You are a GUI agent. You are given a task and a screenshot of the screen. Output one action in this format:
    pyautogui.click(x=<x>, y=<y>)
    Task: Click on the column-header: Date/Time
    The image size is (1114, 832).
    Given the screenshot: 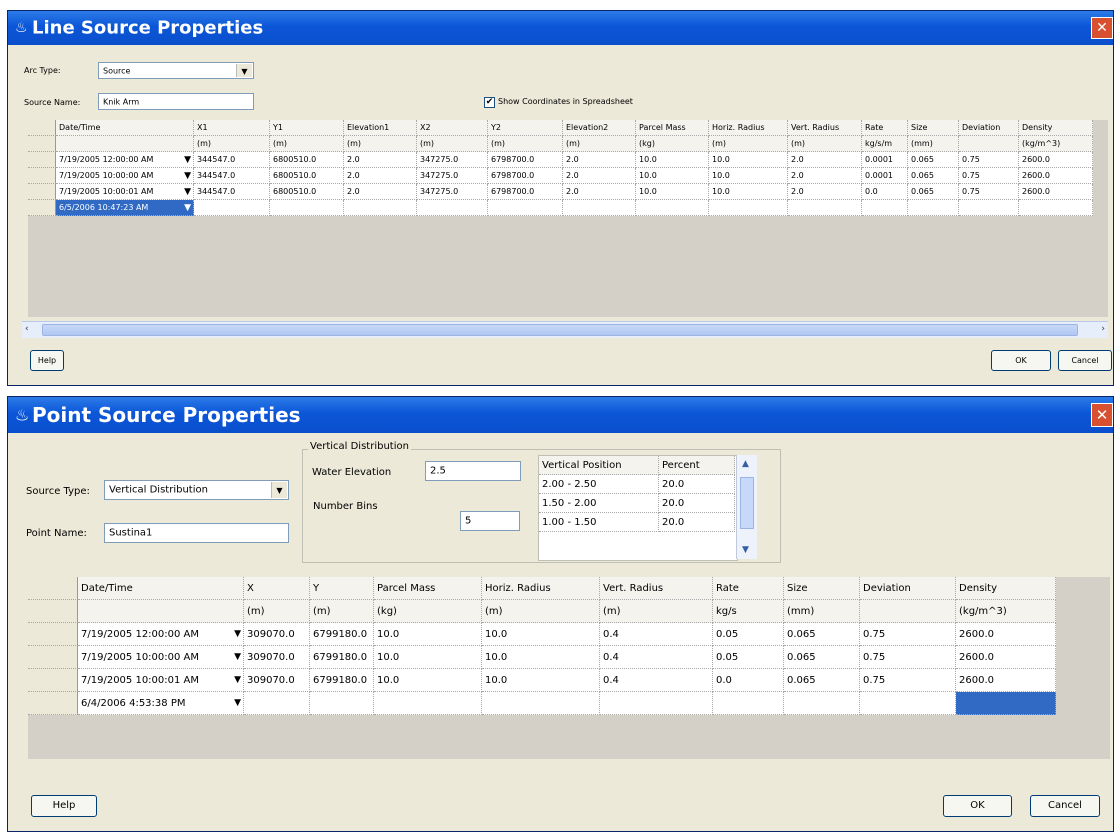 What is the action you would take?
    pyautogui.click(x=161, y=588)
    